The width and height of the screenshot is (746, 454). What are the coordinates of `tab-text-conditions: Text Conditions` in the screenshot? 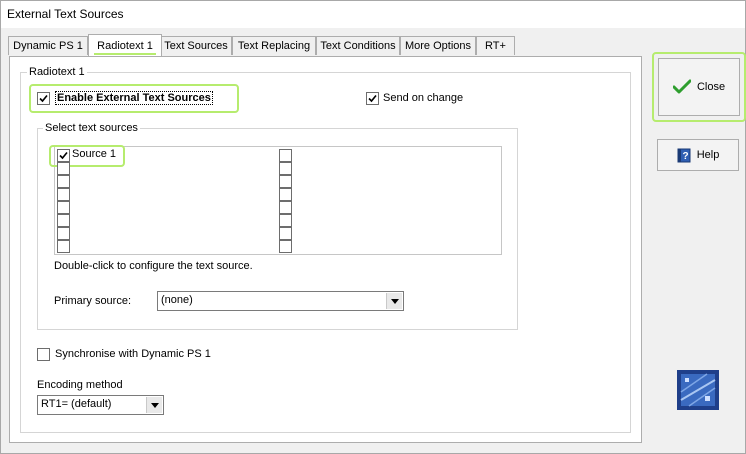 It's located at (358, 45).